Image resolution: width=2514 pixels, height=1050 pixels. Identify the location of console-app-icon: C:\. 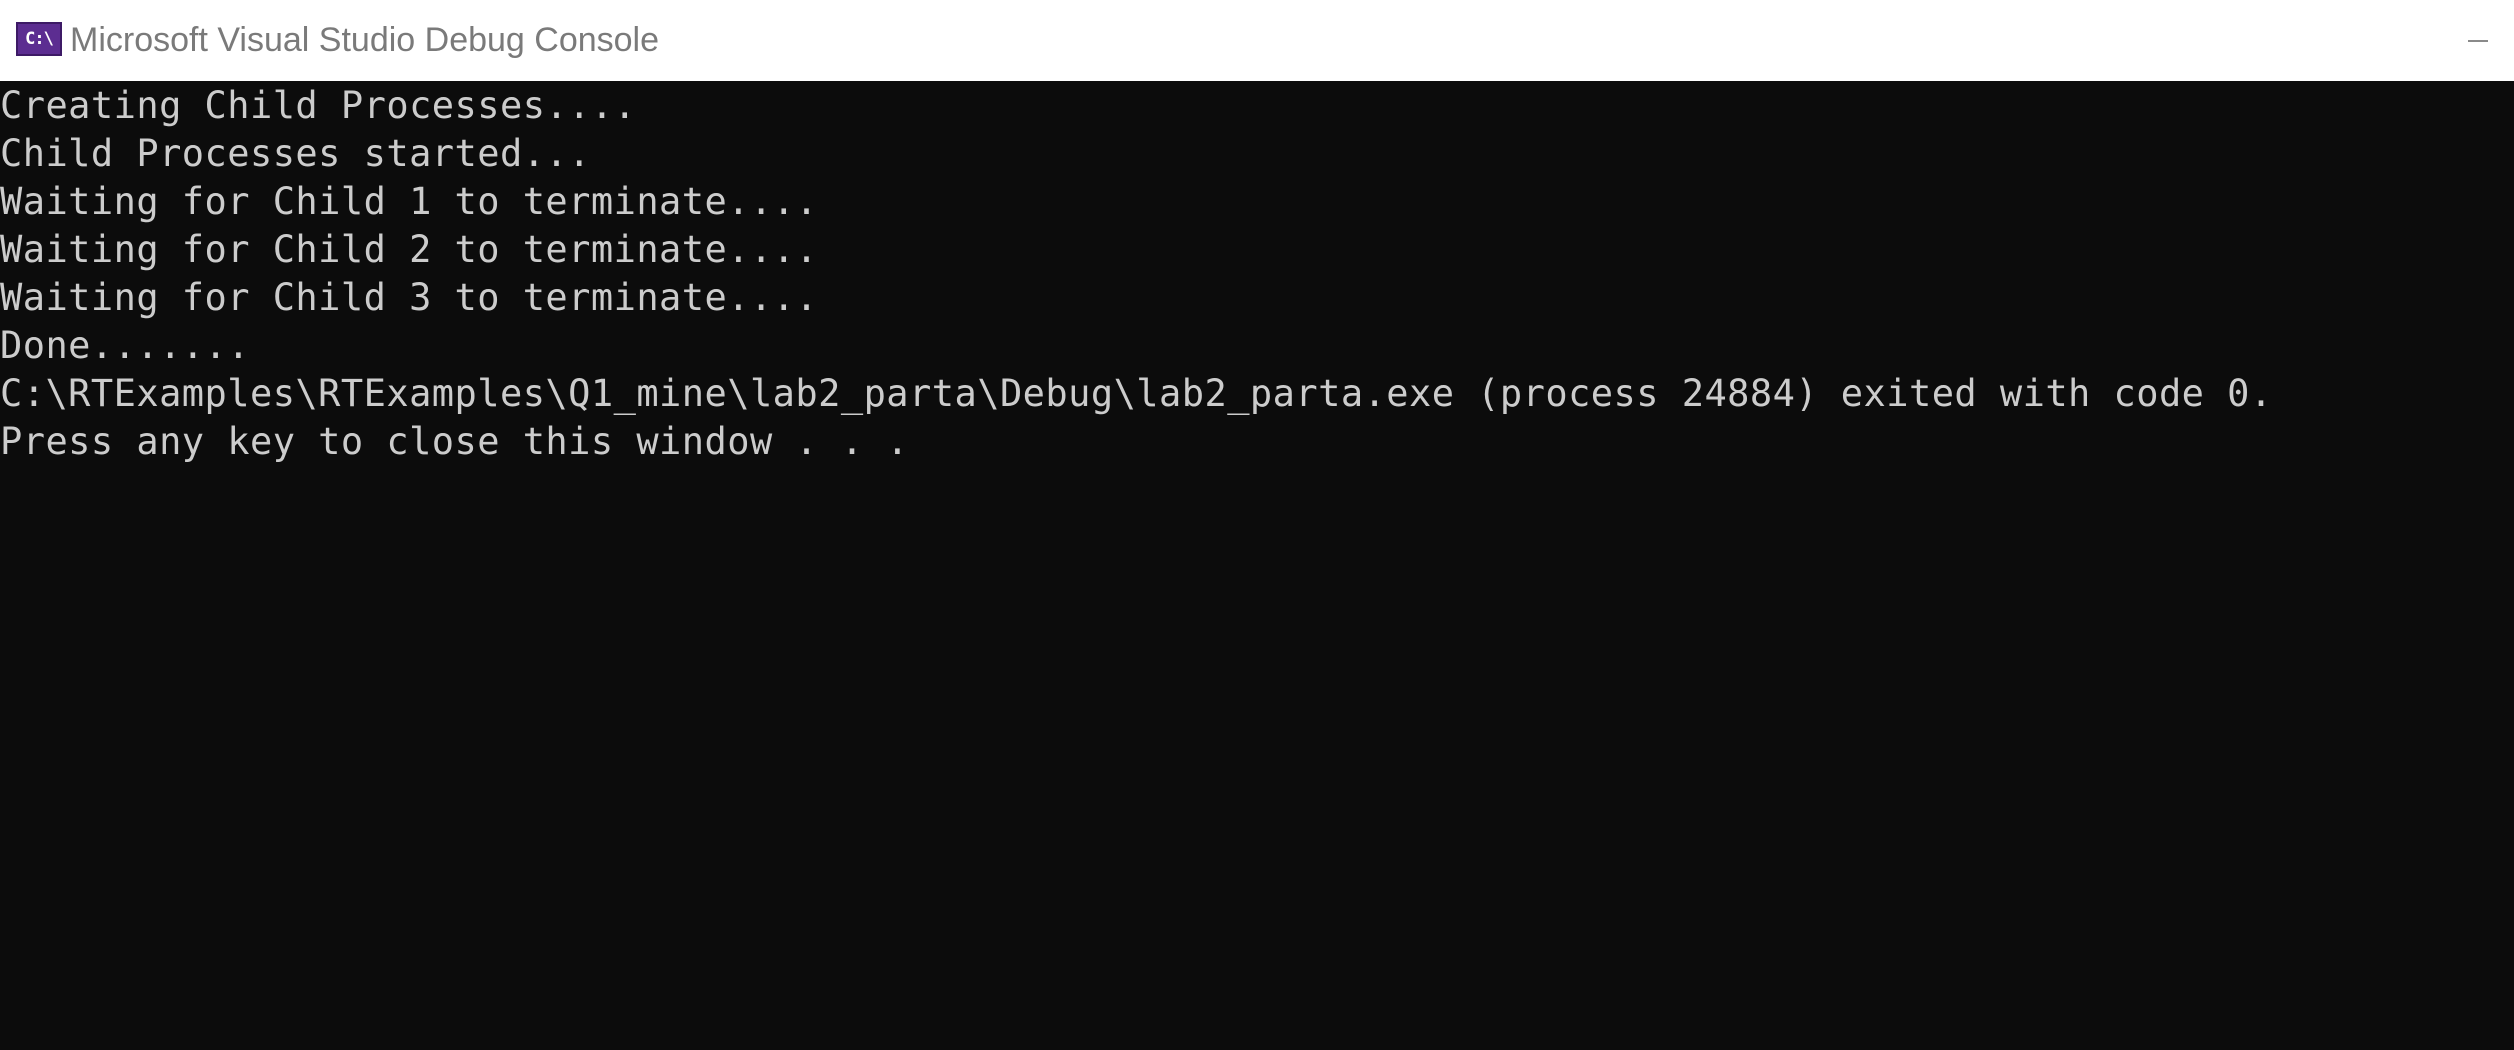
(39, 39).